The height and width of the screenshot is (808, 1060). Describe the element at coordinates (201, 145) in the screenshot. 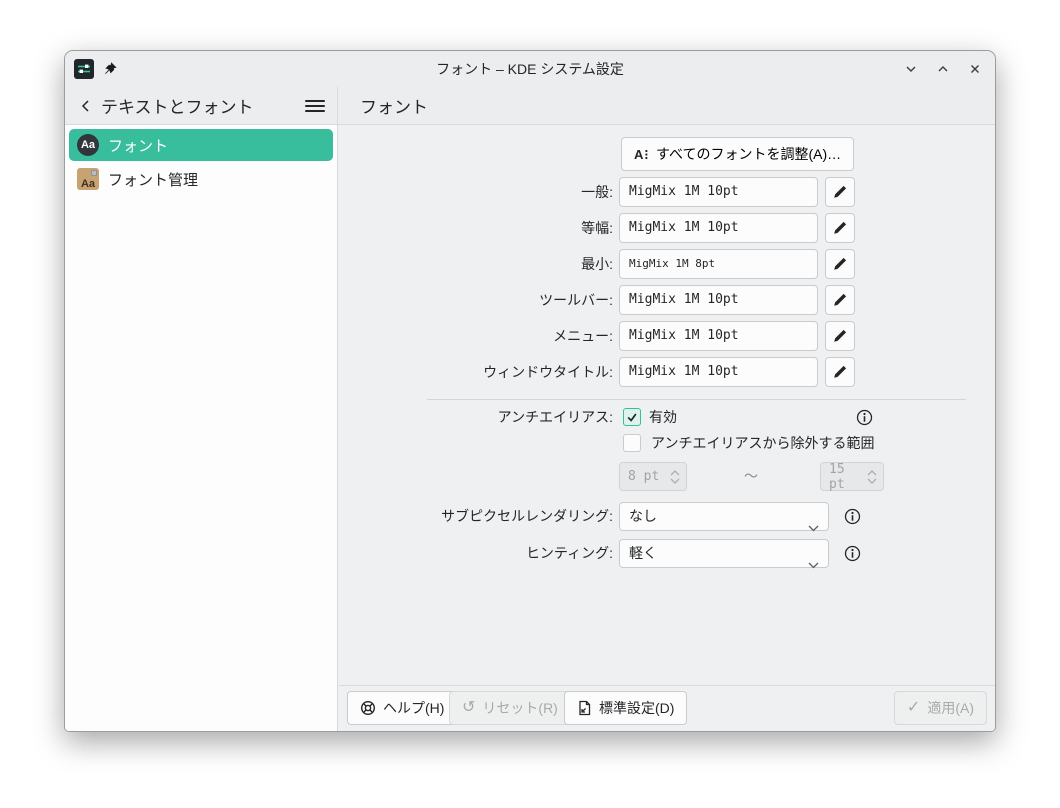

I see `sidebar-item-fonts: Aa フォント` at that location.